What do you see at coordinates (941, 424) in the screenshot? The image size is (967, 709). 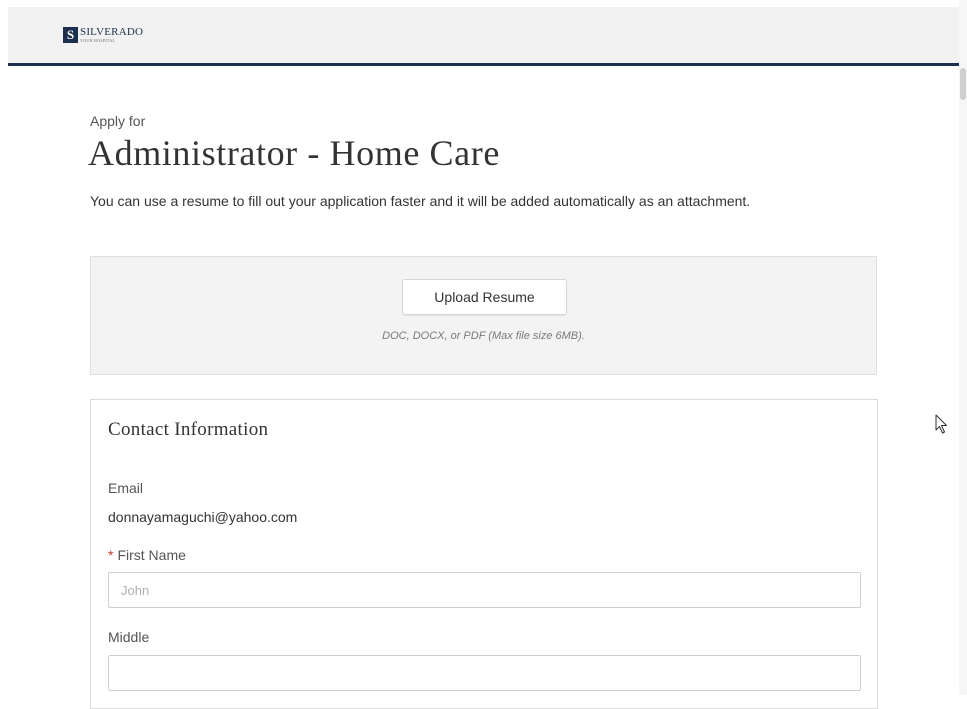 I see `mouse-pointer-icon` at bounding box center [941, 424].